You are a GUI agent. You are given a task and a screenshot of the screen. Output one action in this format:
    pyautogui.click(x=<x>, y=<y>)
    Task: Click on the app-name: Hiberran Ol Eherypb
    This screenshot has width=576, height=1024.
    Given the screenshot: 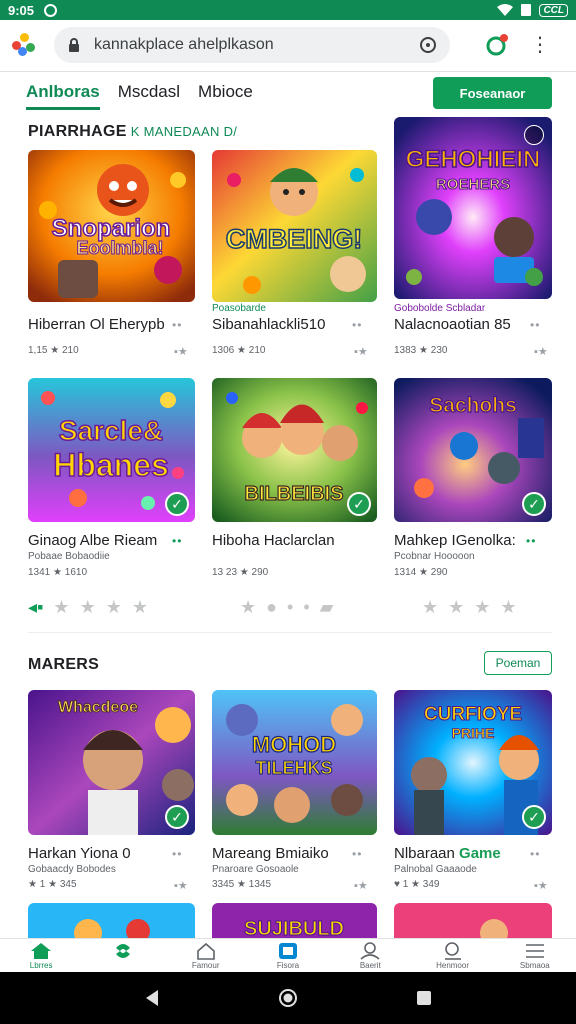 What is the action you would take?
    pyautogui.click(x=96, y=324)
    